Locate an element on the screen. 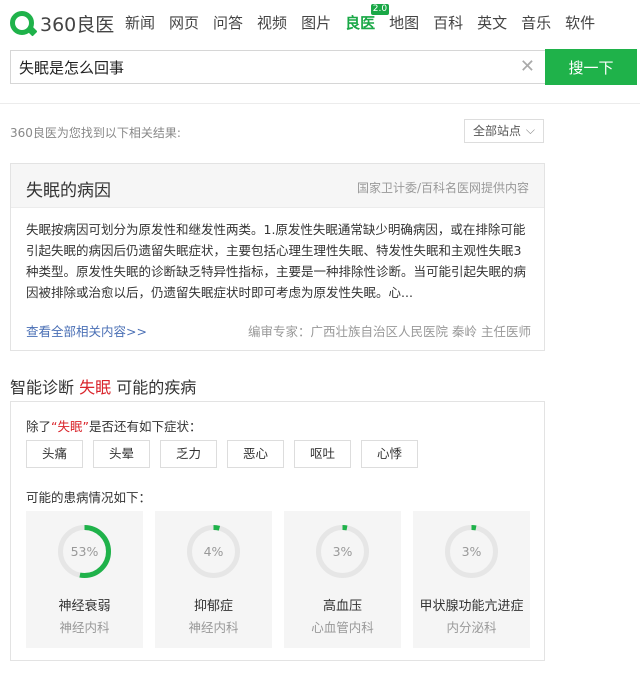  probability-value: 53% is located at coordinates (84, 551).